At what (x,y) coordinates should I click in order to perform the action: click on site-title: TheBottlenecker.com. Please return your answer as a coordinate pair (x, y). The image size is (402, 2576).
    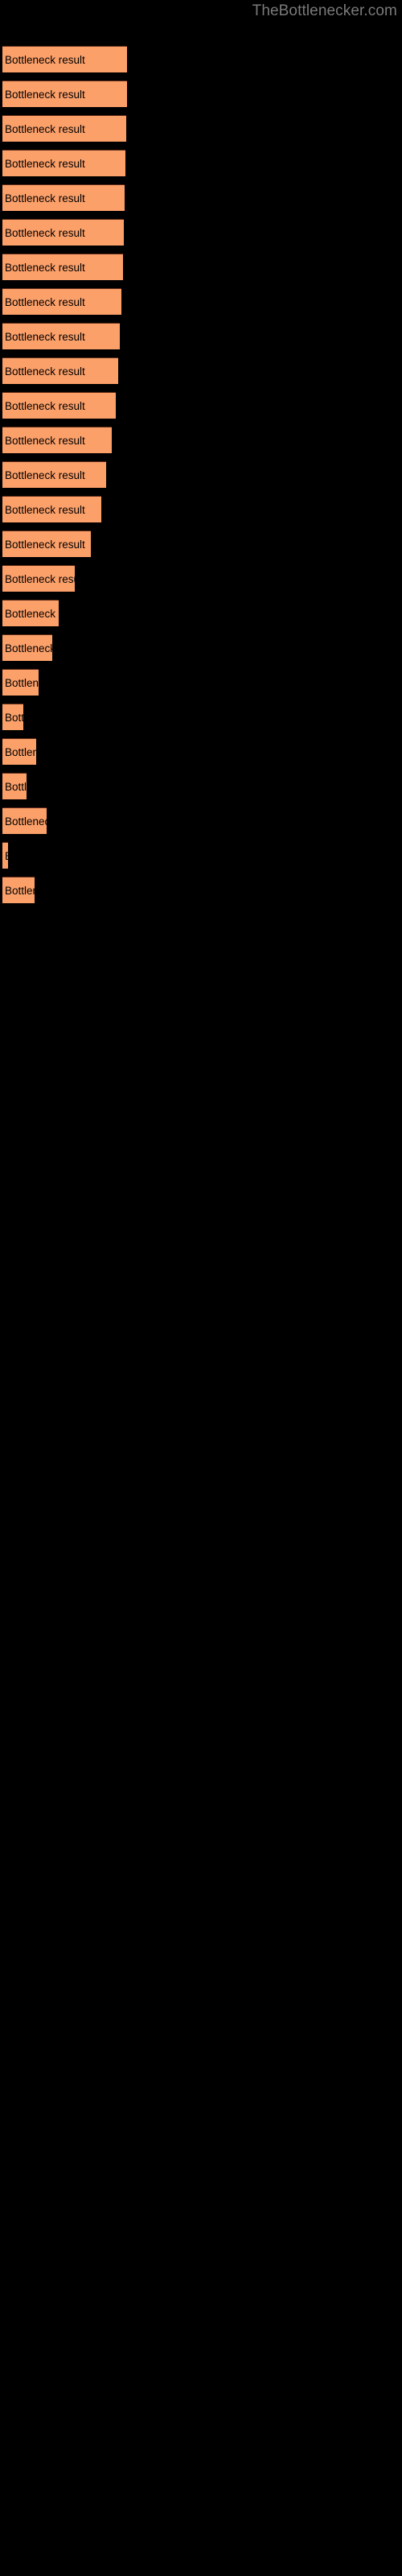
    Looking at the image, I should click on (324, 10).